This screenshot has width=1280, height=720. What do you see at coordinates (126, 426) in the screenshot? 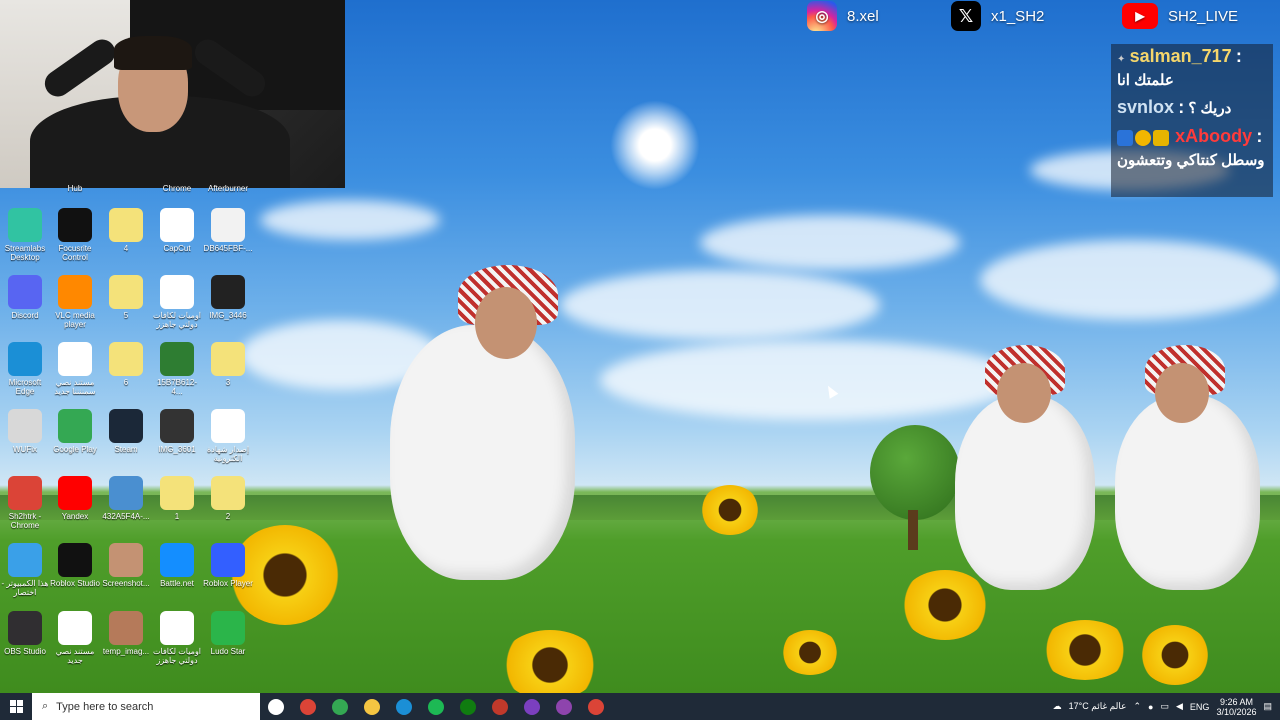
I see `steam-icon` at bounding box center [126, 426].